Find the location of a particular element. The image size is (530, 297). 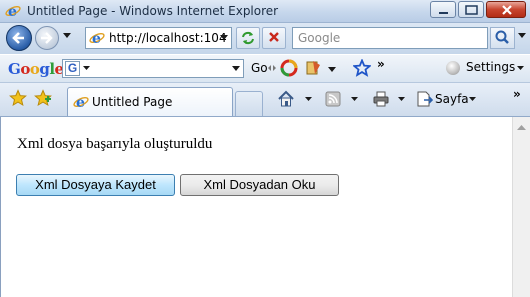

forward-button is located at coordinates (47, 38).